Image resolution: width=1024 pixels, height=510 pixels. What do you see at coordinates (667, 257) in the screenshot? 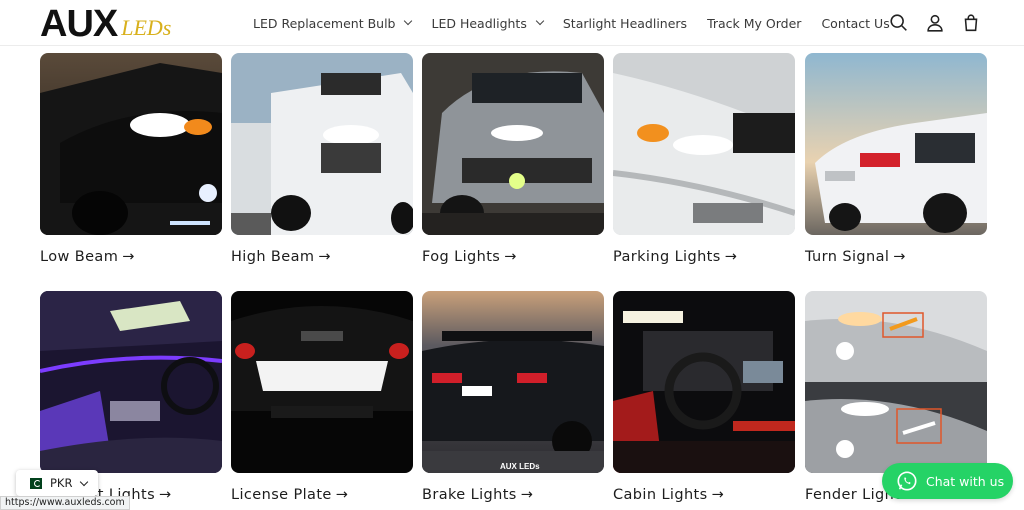
I see `category-label: Parking Lights` at bounding box center [667, 257].